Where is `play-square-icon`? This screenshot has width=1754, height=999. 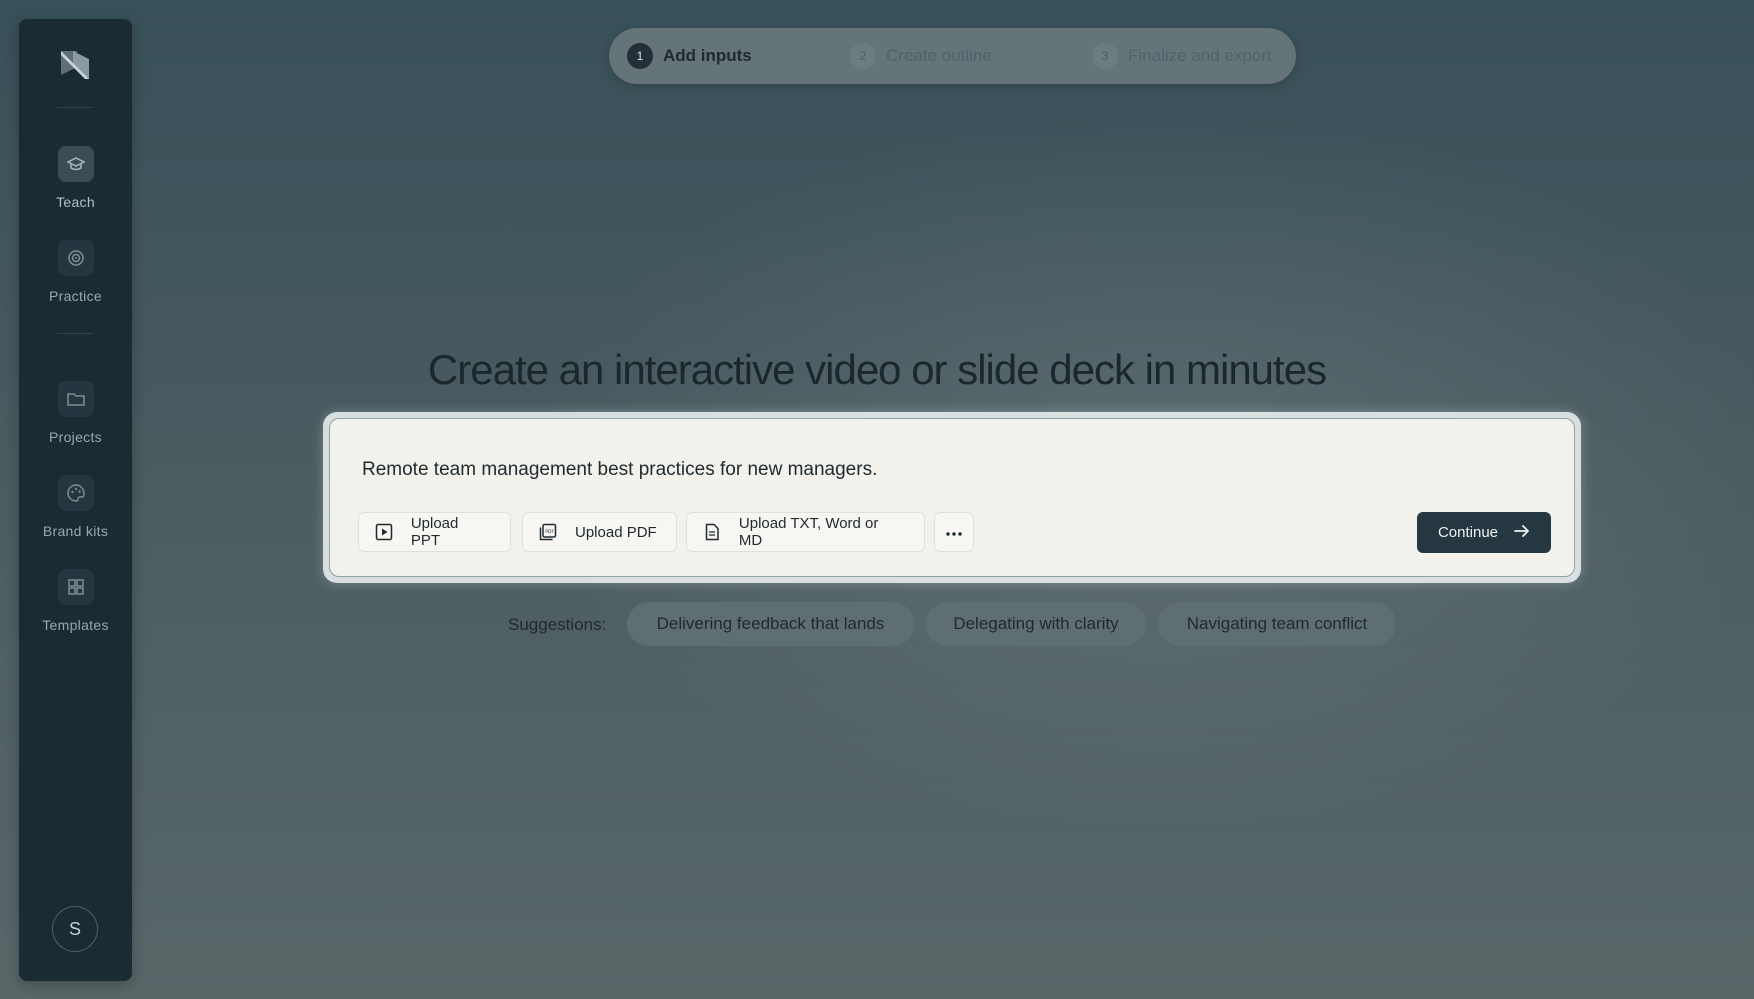
play-square-icon is located at coordinates (385, 532).